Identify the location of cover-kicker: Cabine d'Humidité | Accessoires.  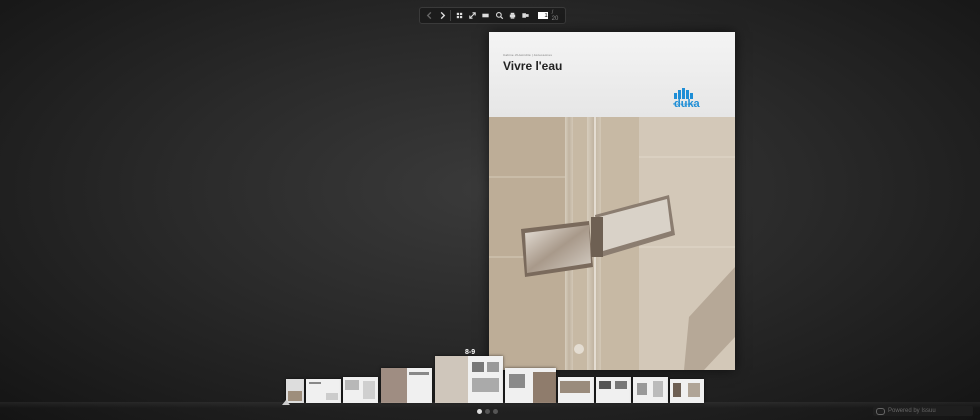
(528, 55).